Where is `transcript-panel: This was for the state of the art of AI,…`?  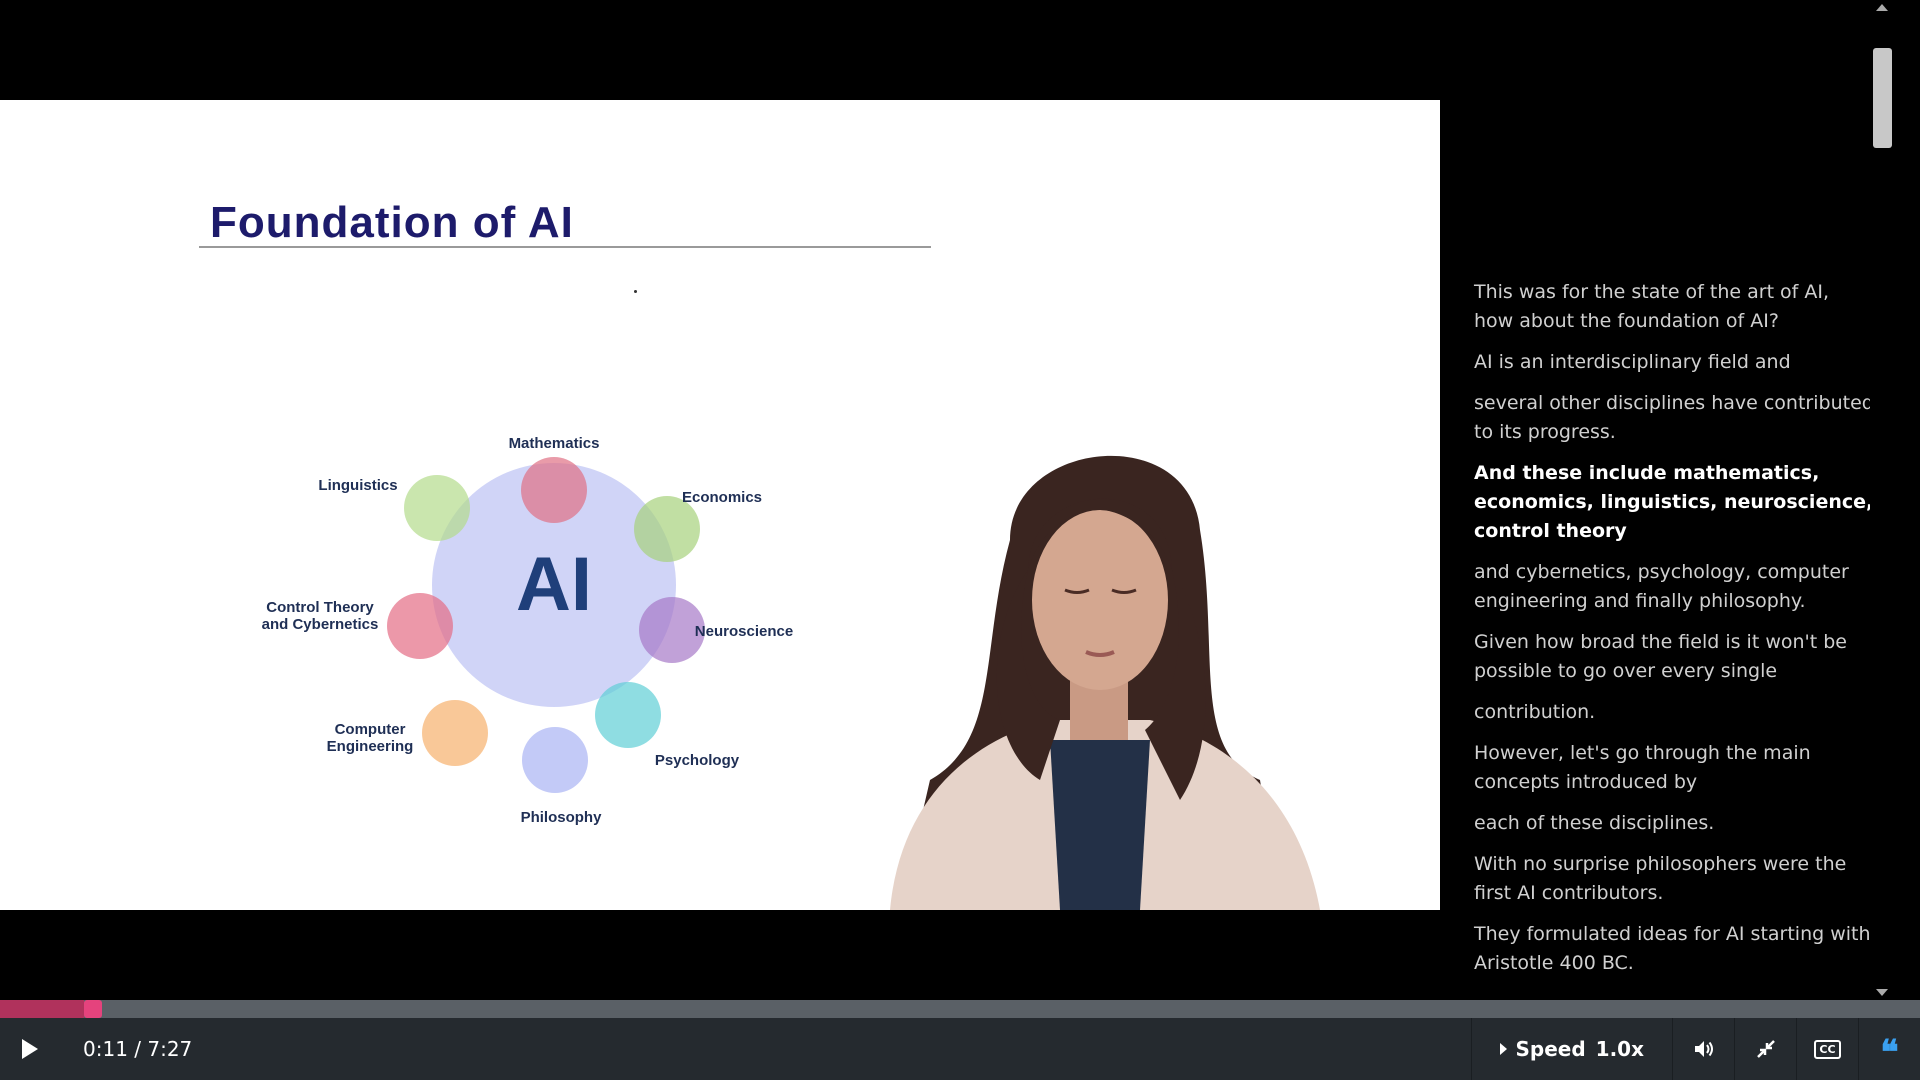 transcript-panel: This was for the state of the art of AI,… is located at coordinates (1674, 634).